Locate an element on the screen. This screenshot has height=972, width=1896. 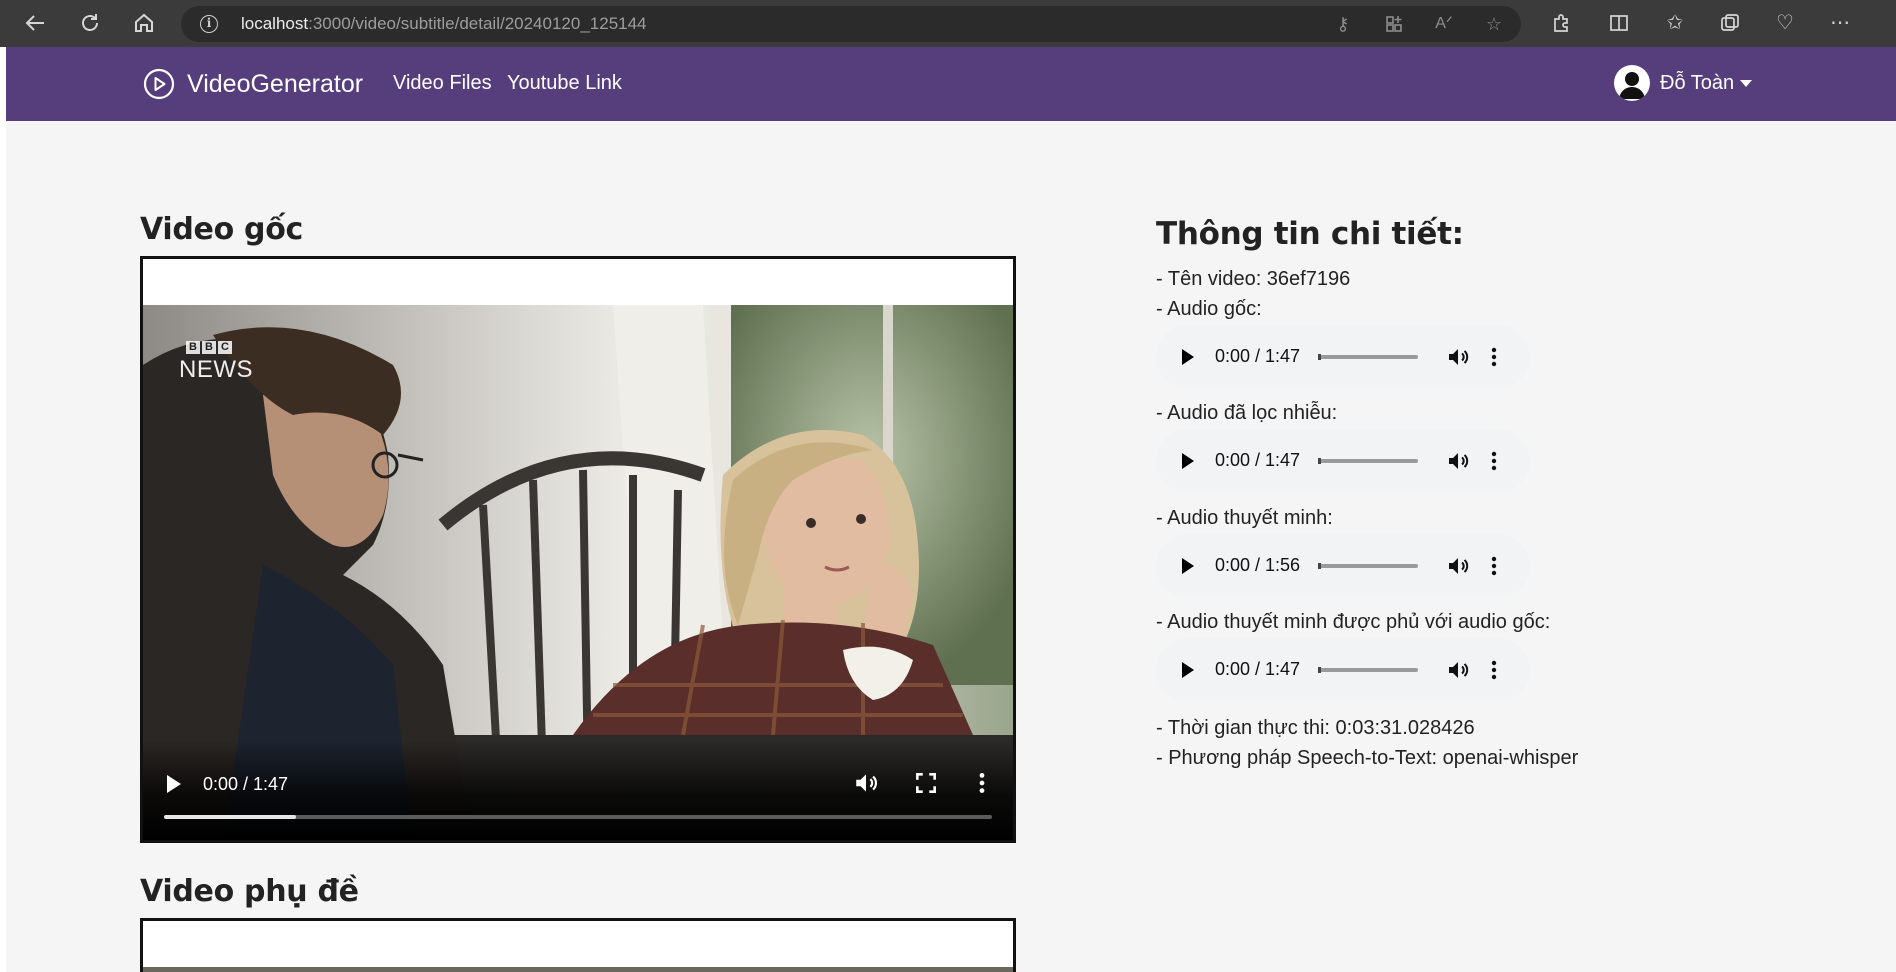
audio-original-label: - Audio gốc: is located at coordinates (1209, 309).